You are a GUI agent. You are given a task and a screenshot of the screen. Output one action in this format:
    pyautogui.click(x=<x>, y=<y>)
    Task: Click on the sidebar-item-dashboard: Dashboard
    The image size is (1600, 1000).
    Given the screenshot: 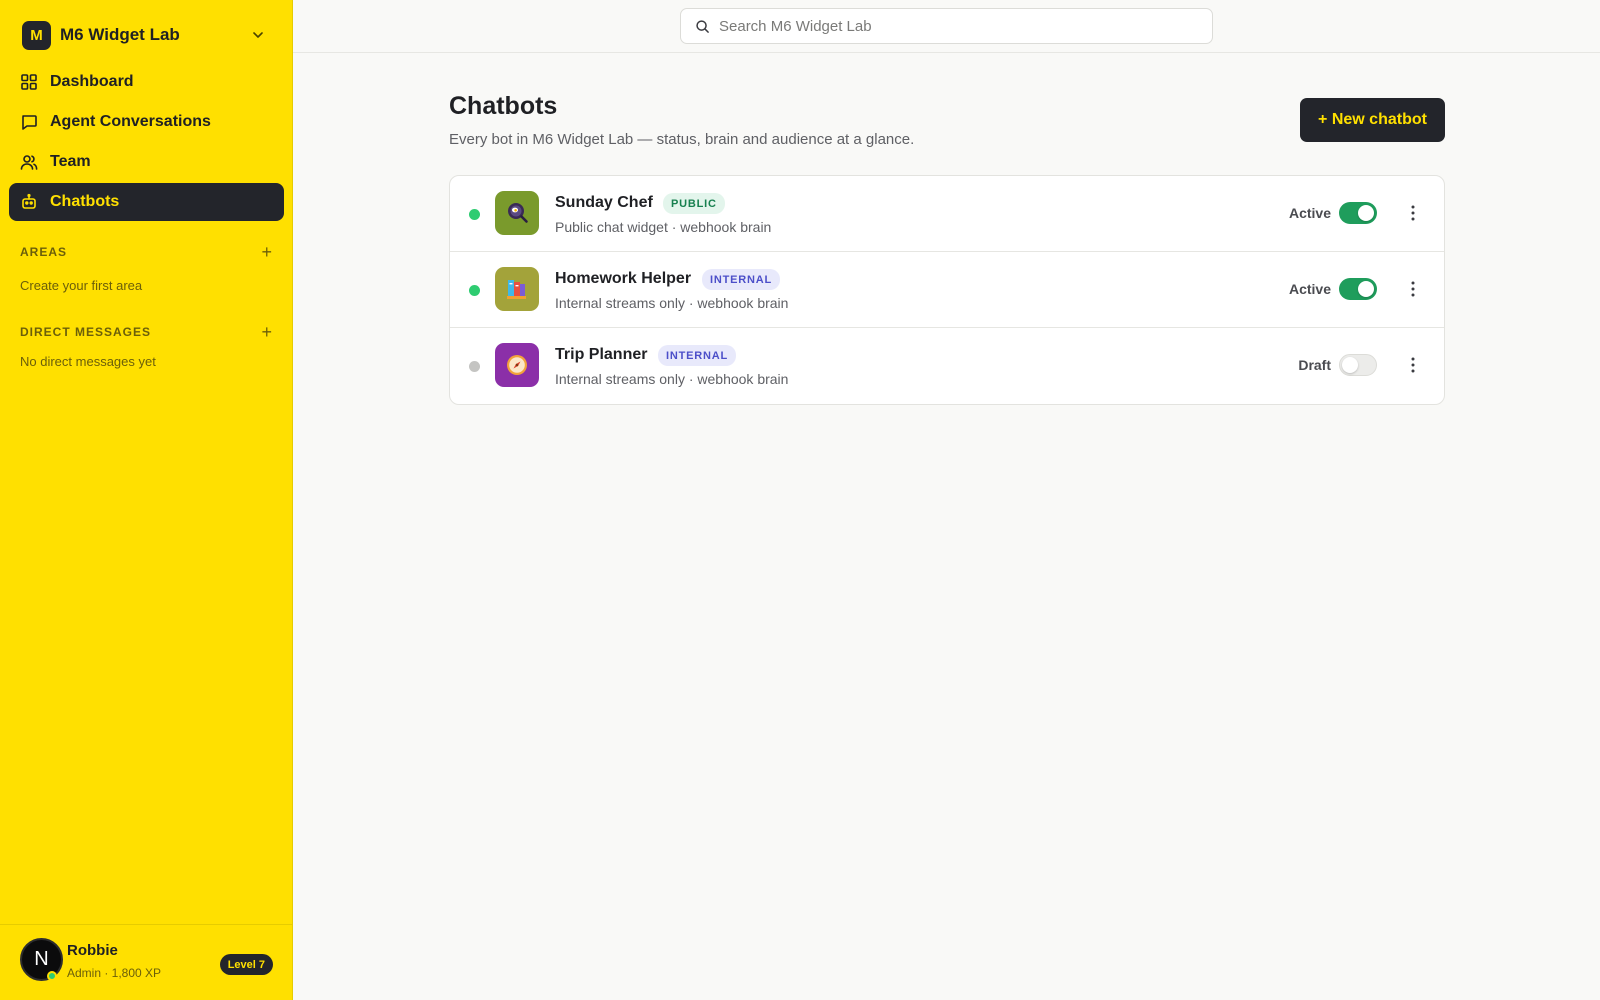 What is the action you would take?
    pyautogui.click(x=146, y=82)
    